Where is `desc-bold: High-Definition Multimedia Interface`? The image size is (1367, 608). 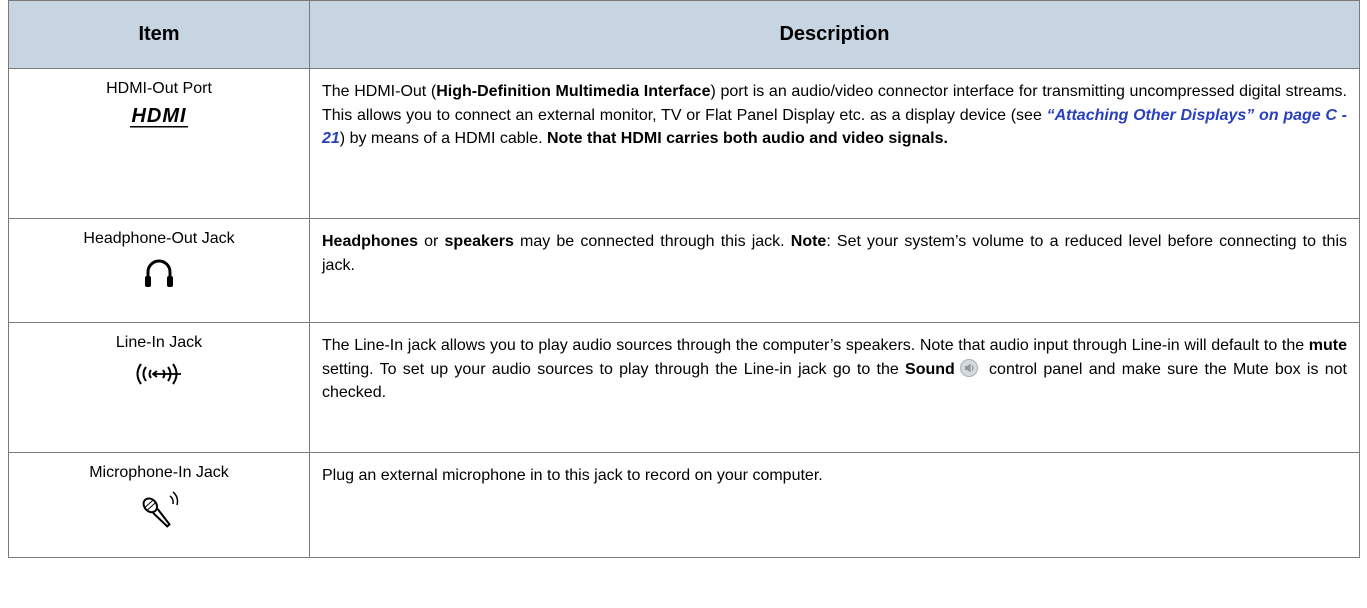 desc-bold: High-Definition Multimedia Interface is located at coordinates (573, 91).